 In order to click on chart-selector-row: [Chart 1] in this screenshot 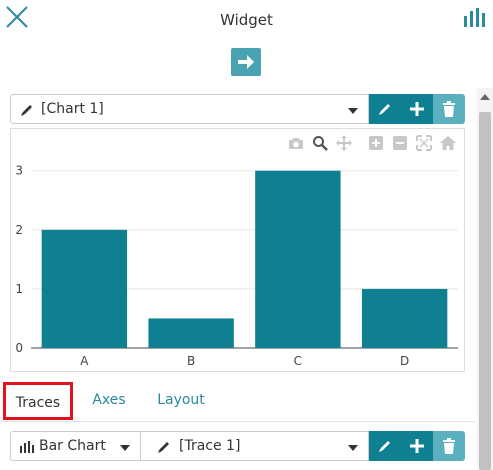, I will do `click(237, 109)`.